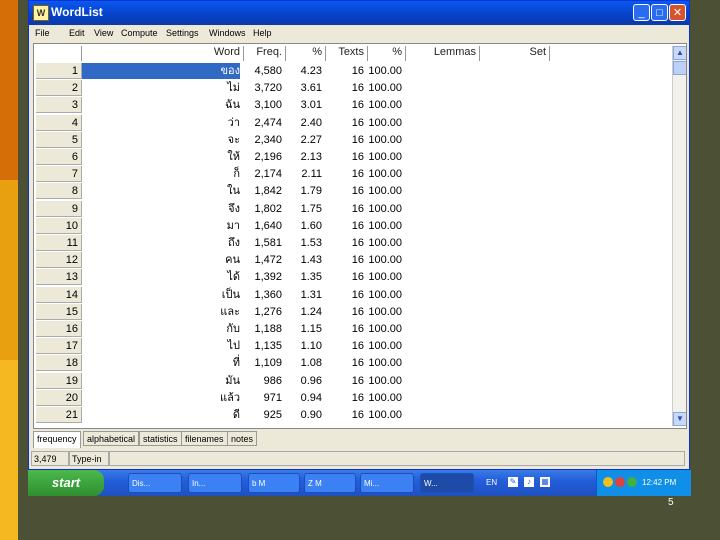  What do you see at coordinates (59, 294) in the screenshot?
I see `row-number: 14` at bounding box center [59, 294].